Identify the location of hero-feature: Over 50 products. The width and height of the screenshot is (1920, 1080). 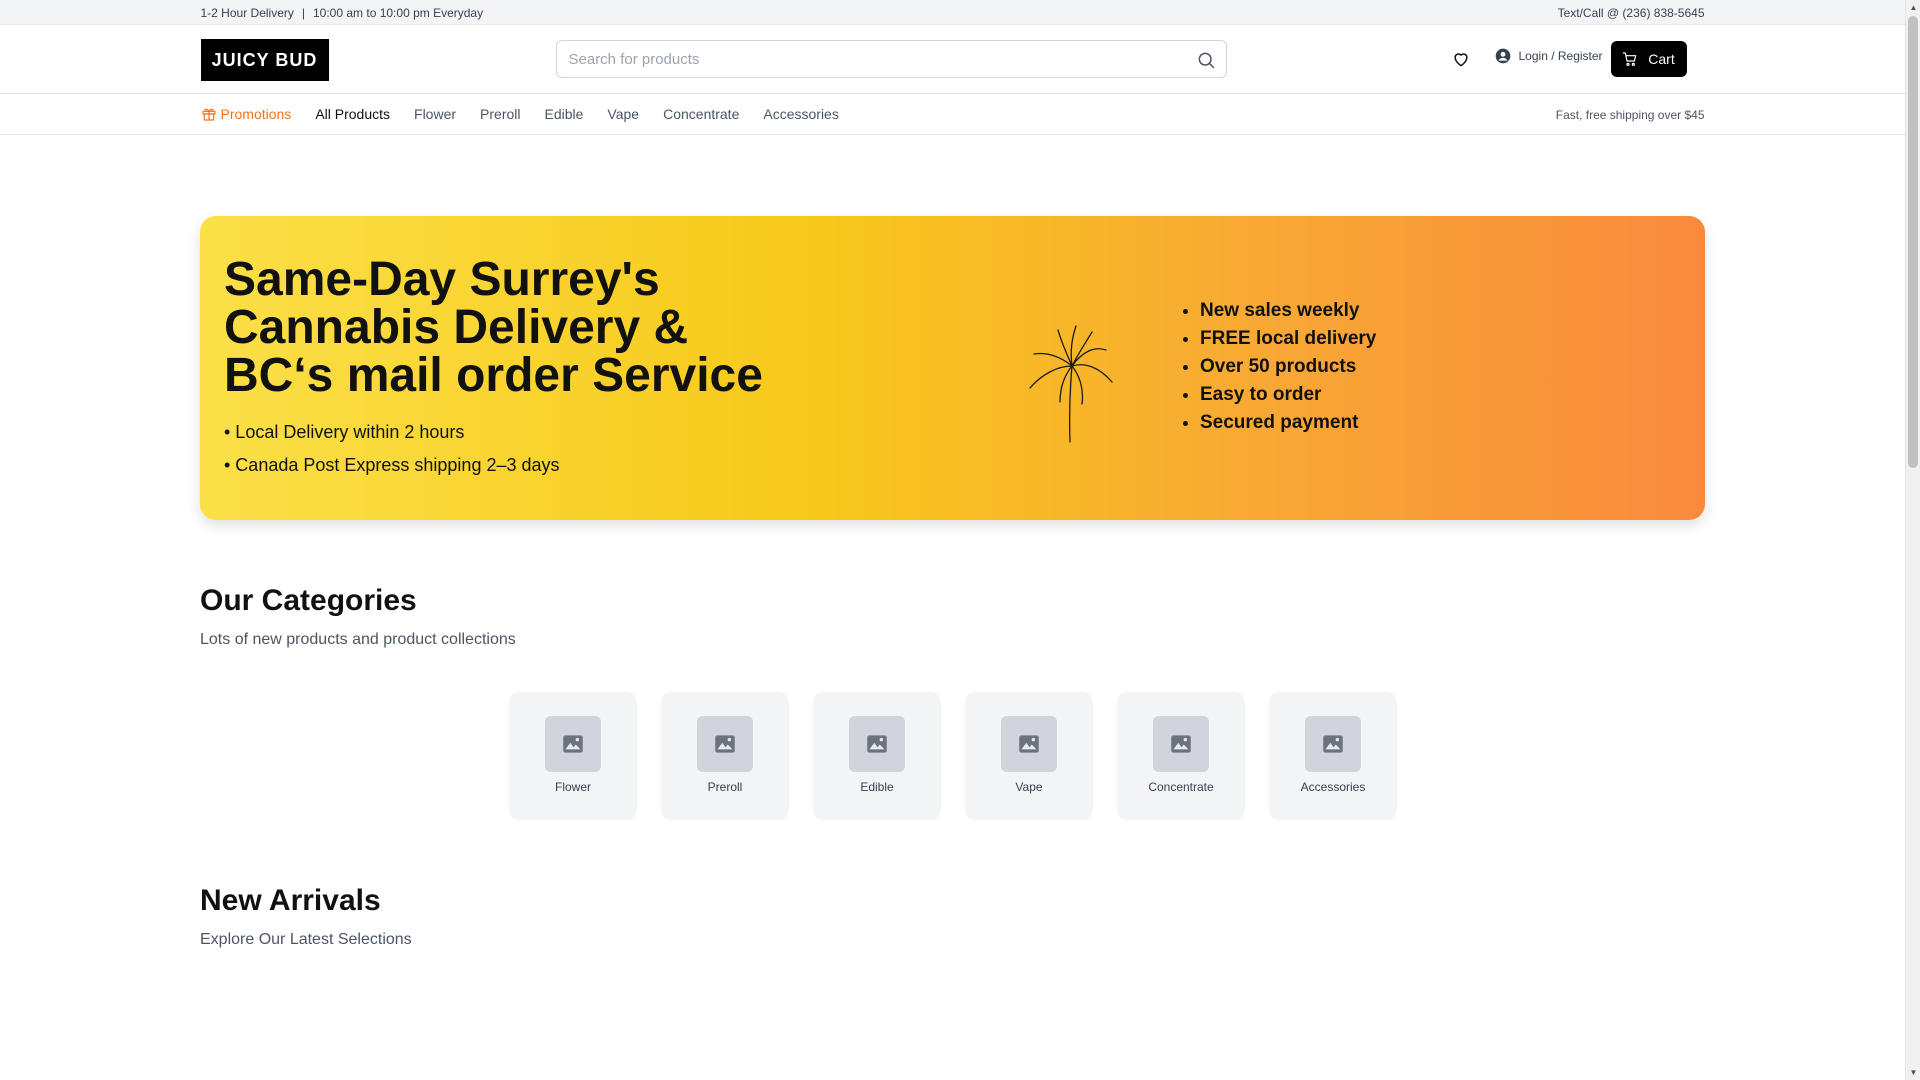
(1288, 367).